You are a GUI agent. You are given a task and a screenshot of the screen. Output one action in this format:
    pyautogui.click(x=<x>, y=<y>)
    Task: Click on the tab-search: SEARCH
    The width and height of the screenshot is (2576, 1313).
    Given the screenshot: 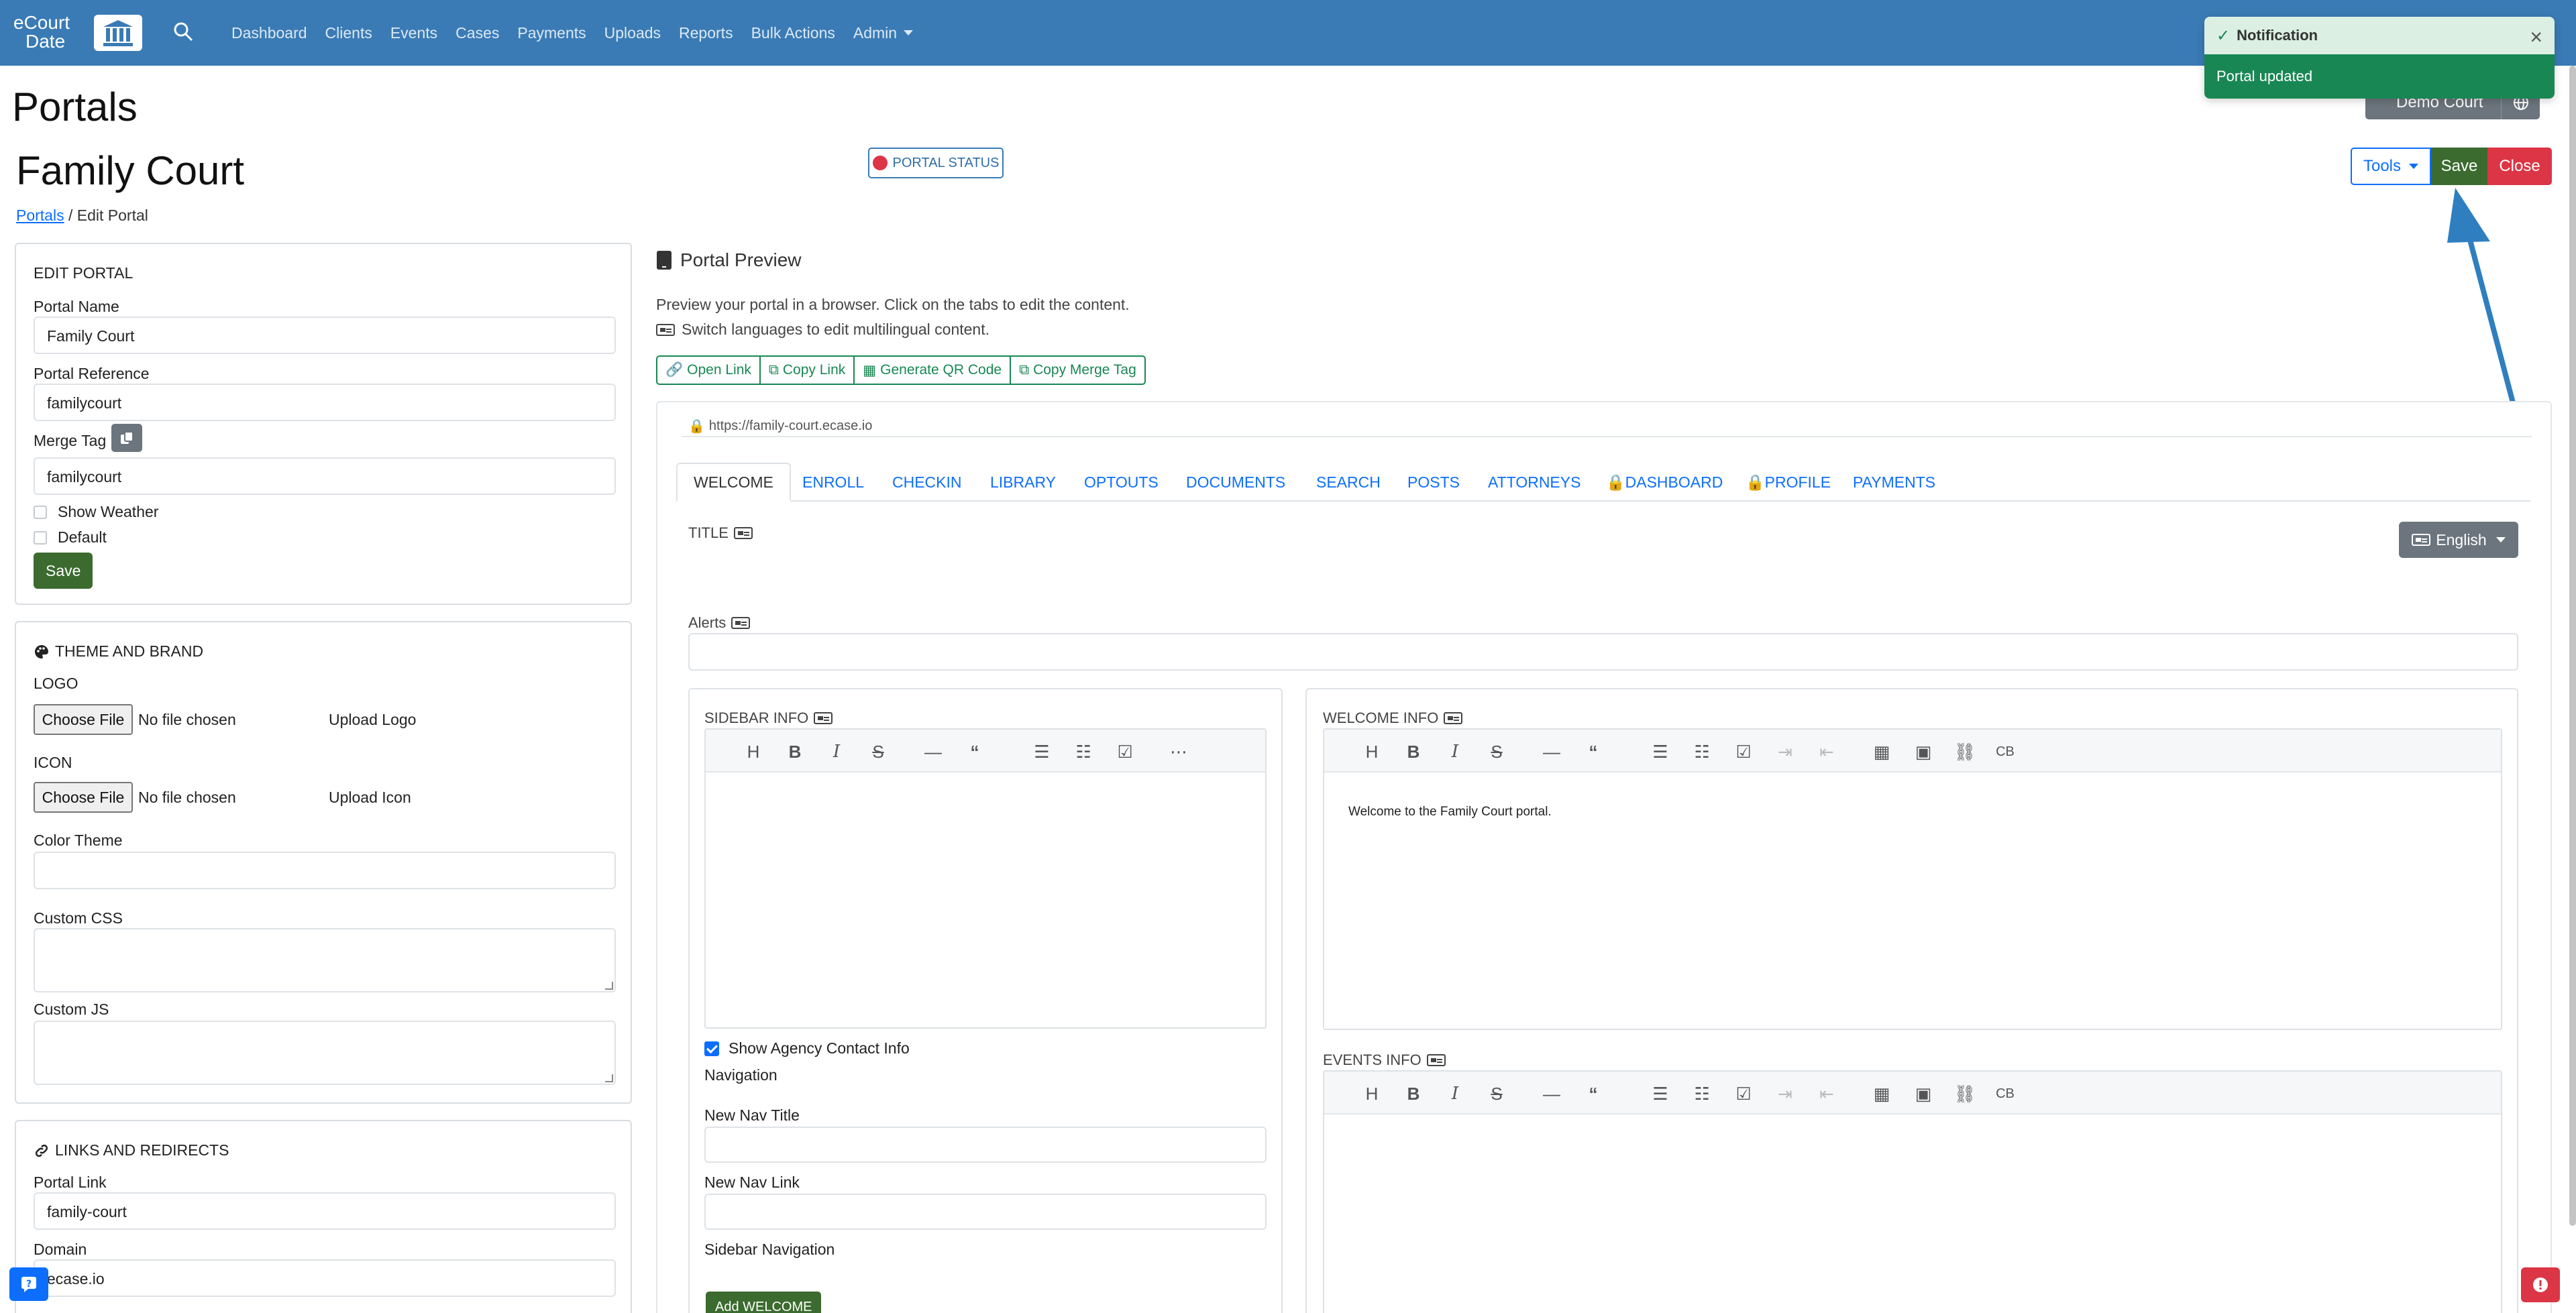 What is the action you would take?
    pyautogui.click(x=1348, y=482)
    